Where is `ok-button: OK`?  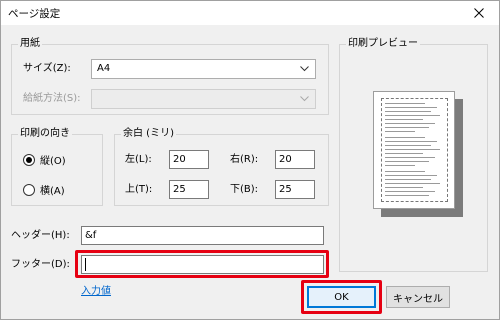 ok-button: OK is located at coordinates (341, 297).